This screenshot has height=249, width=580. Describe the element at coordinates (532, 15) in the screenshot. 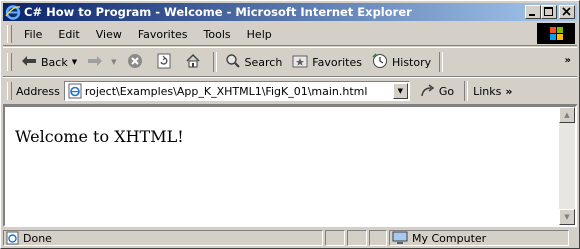

I see `minimize-icon` at that location.